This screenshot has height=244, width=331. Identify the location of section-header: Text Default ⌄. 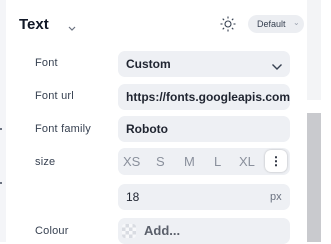
(161, 25).